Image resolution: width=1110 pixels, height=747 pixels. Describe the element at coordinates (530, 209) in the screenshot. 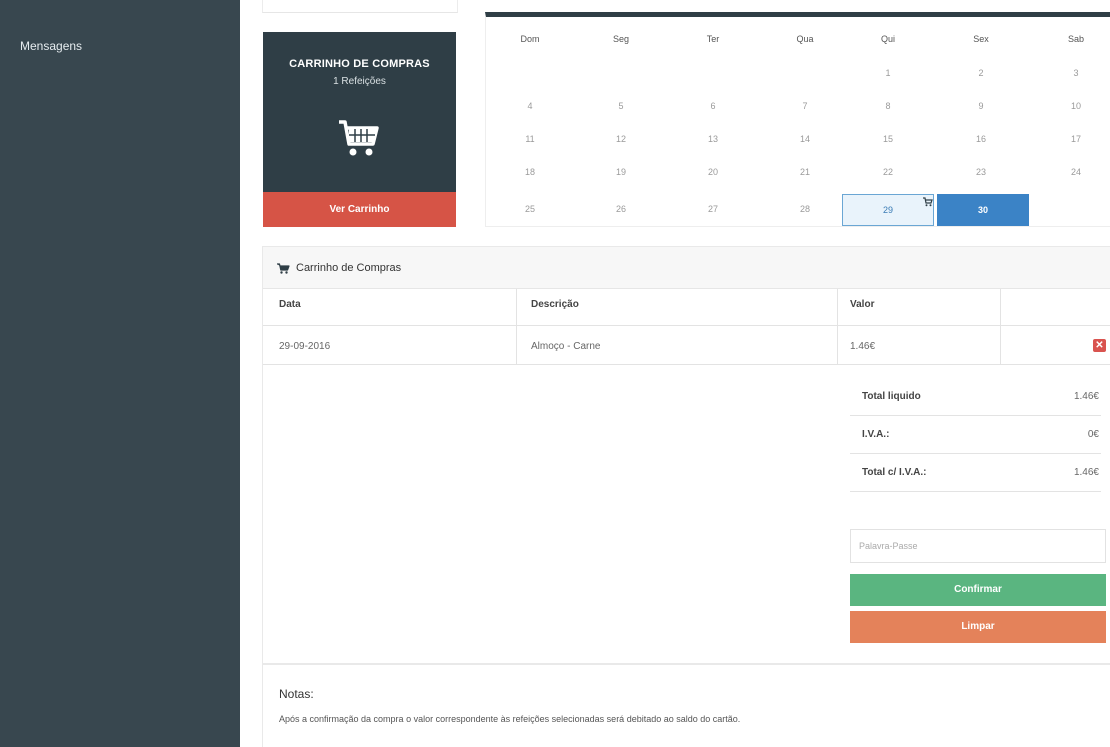

I see `calendar-day: 25` at that location.